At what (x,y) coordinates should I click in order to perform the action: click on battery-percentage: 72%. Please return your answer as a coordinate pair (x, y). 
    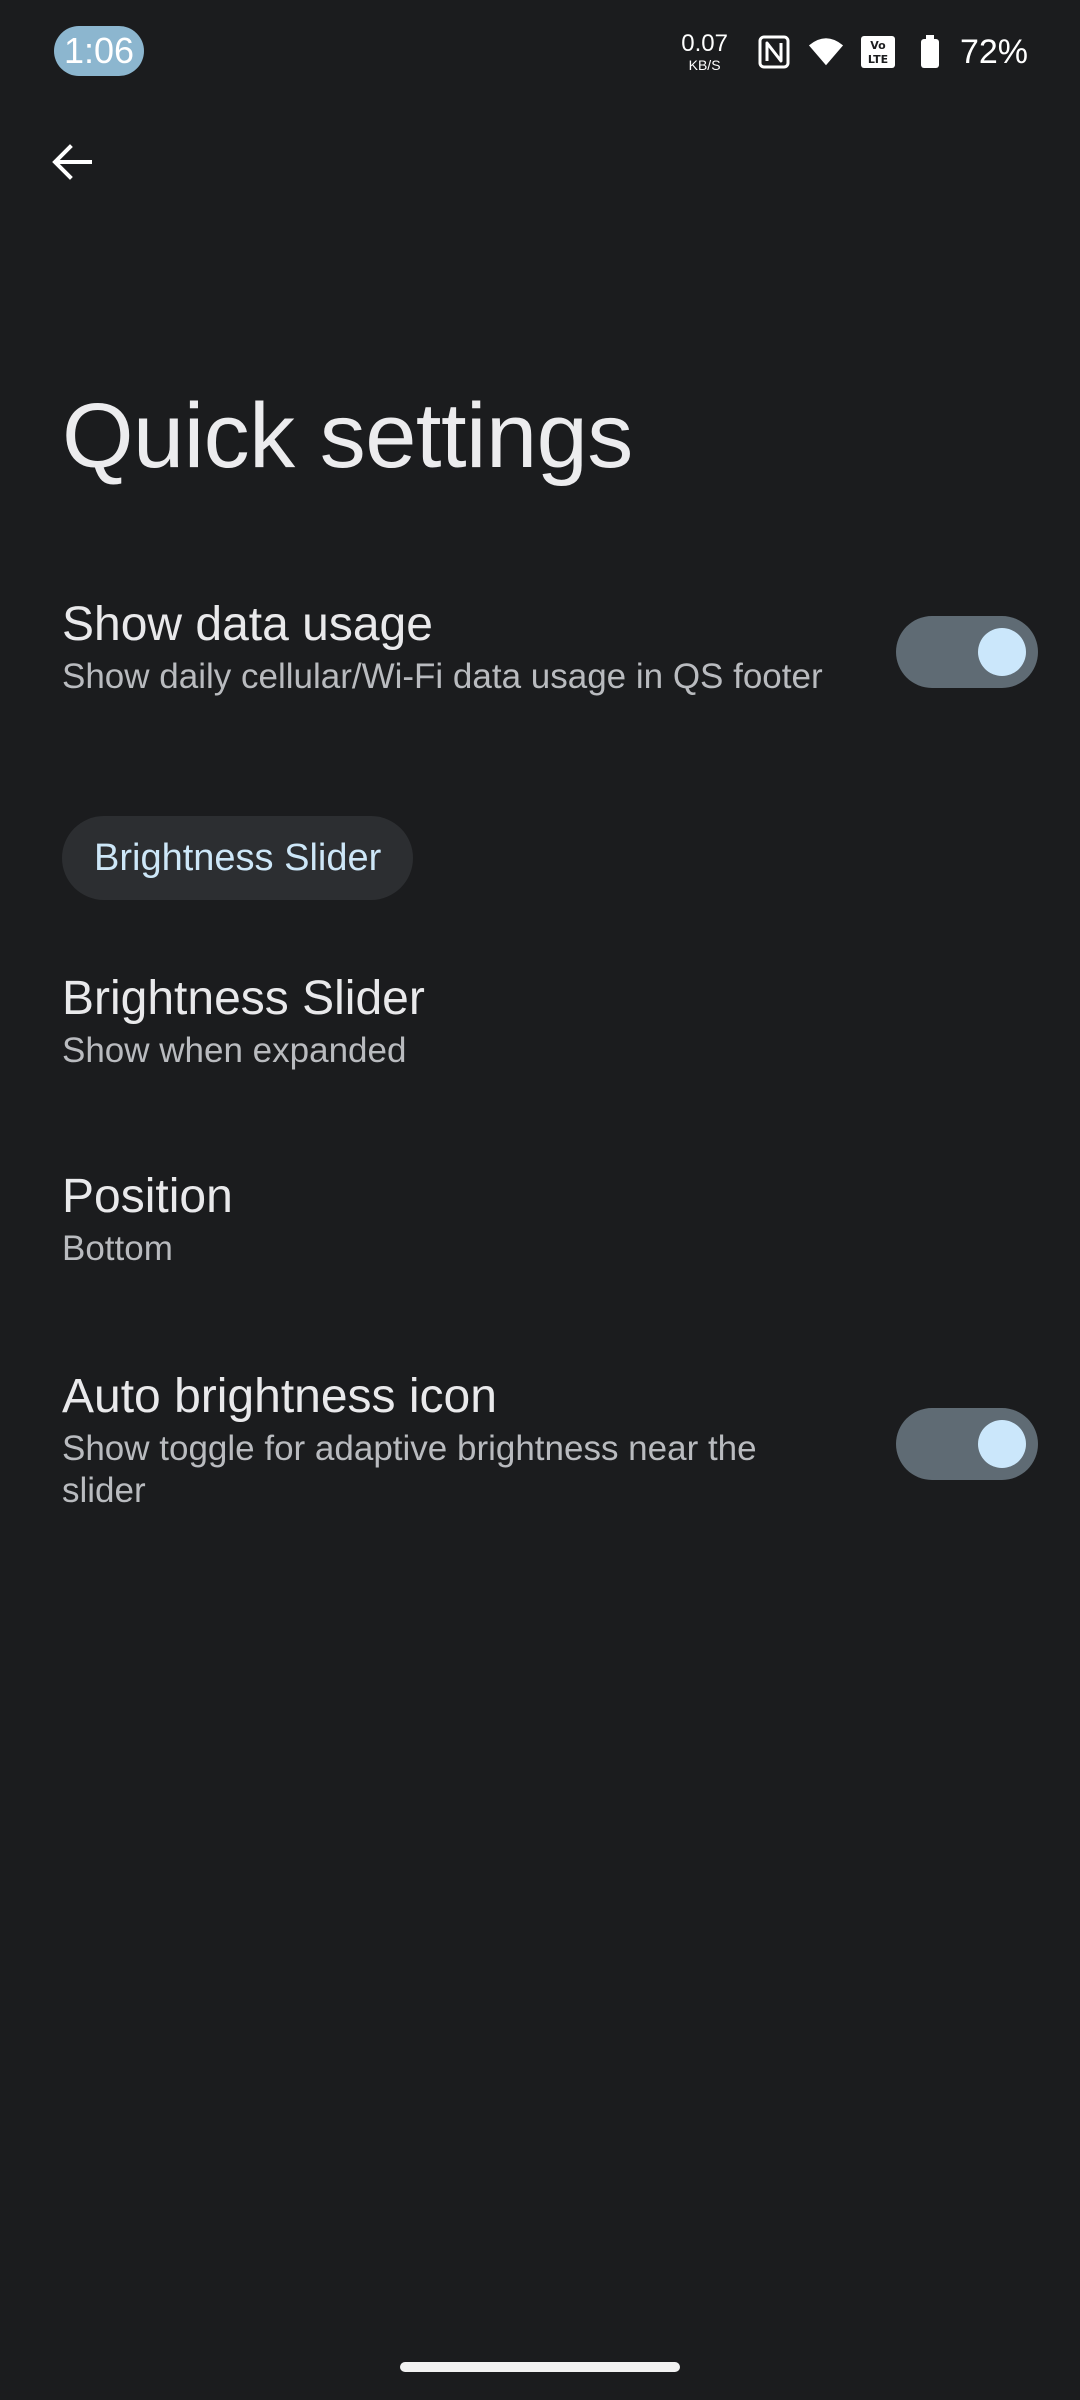
    Looking at the image, I should click on (993, 51).